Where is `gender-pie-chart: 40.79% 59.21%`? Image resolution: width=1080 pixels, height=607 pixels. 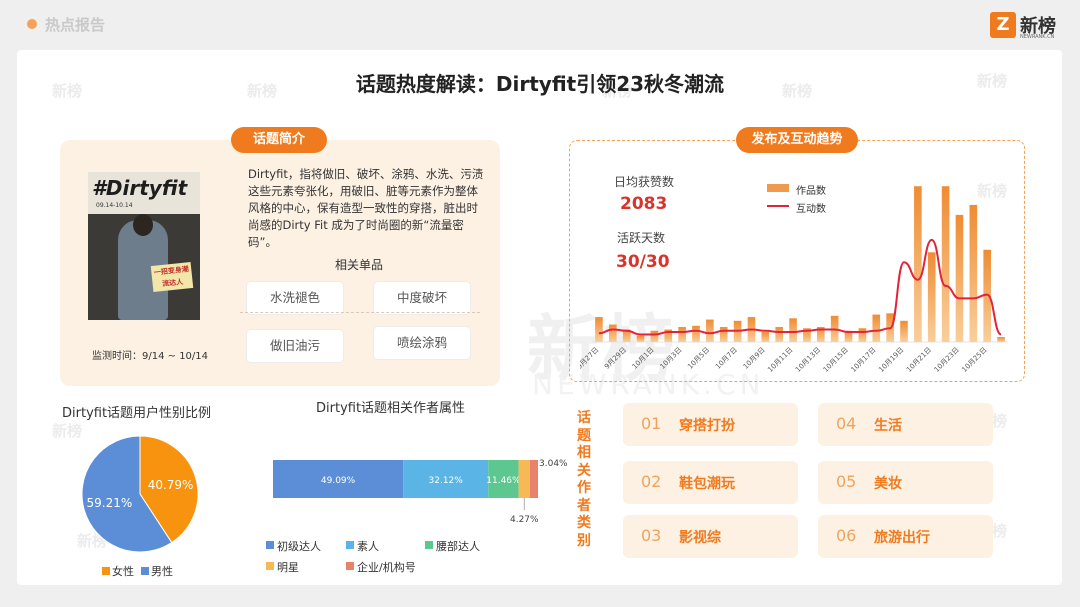
gender-pie-chart: 40.79% 59.21% is located at coordinates (140, 494).